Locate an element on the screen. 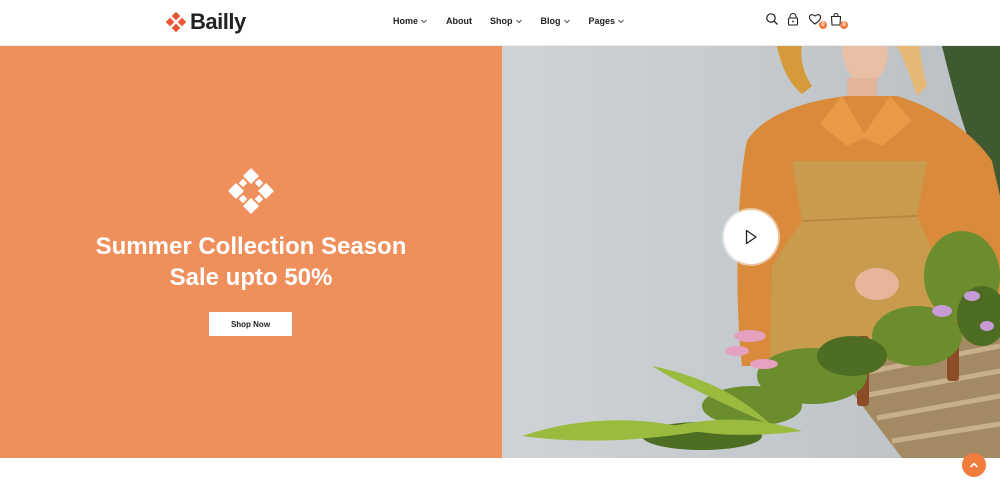 This screenshot has height=500, width=1000. brand-name: Bailly is located at coordinates (218, 21).